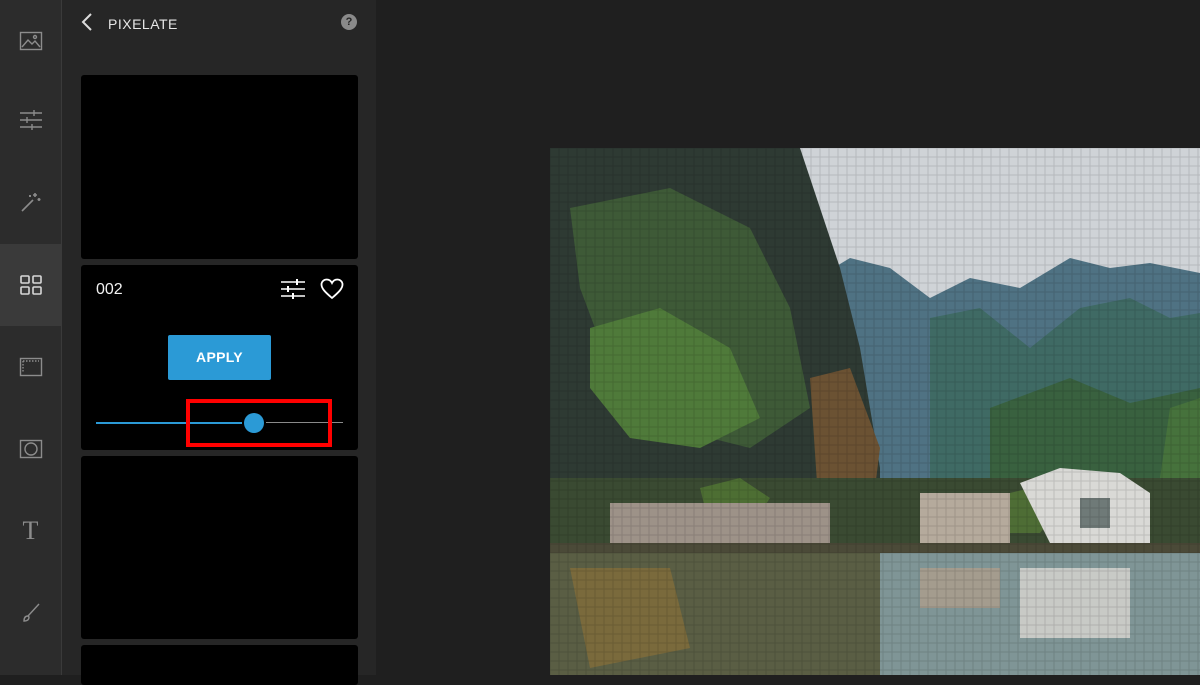 Image resolution: width=1200 pixels, height=685 pixels. I want to click on left-toolbar: T, so click(31, 337).